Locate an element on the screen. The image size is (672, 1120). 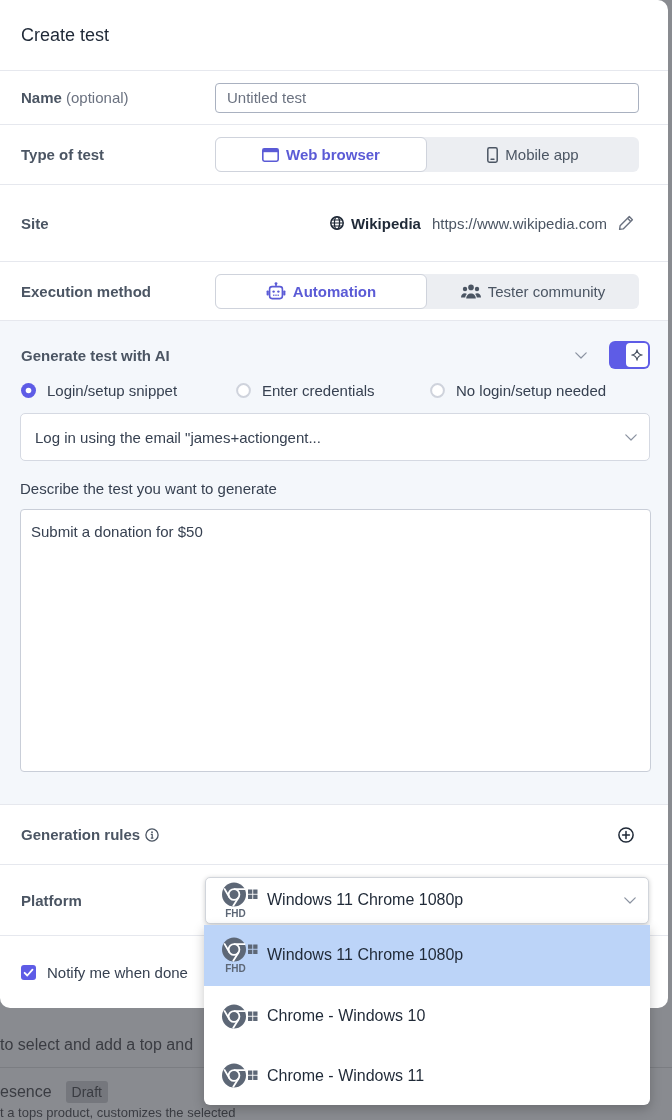
dropdown-option: Chrome - Windows 10 is located at coordinates (427, 1016).